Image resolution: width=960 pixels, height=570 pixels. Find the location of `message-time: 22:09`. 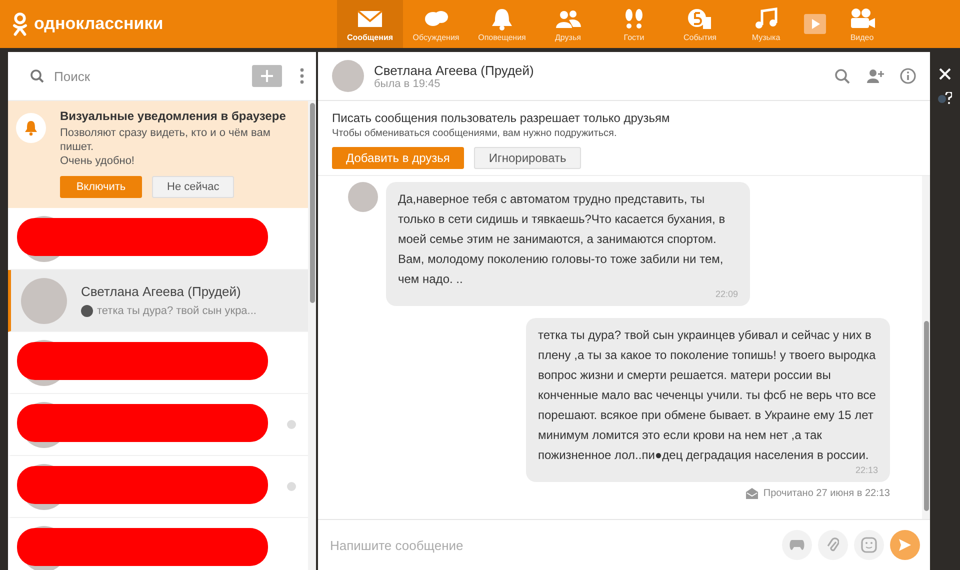

message-time: 22:09 is located at coordinates (726, 294).